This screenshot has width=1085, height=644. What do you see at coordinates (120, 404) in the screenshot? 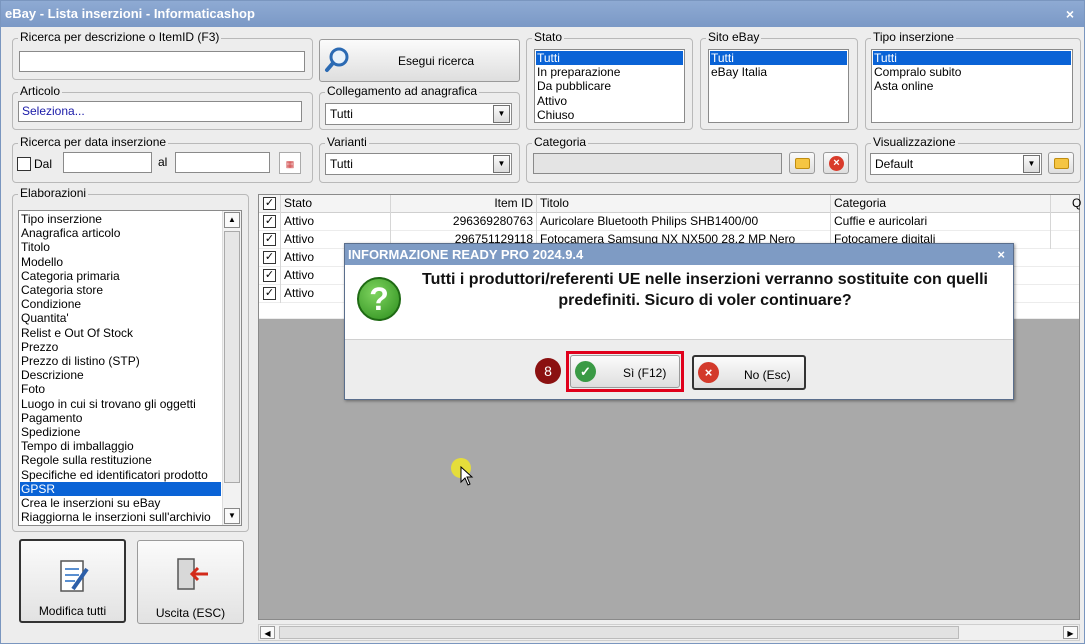
I see `processing-item: Luogo in cui si trovano gli oggetti` at bounding box center [120, 404].